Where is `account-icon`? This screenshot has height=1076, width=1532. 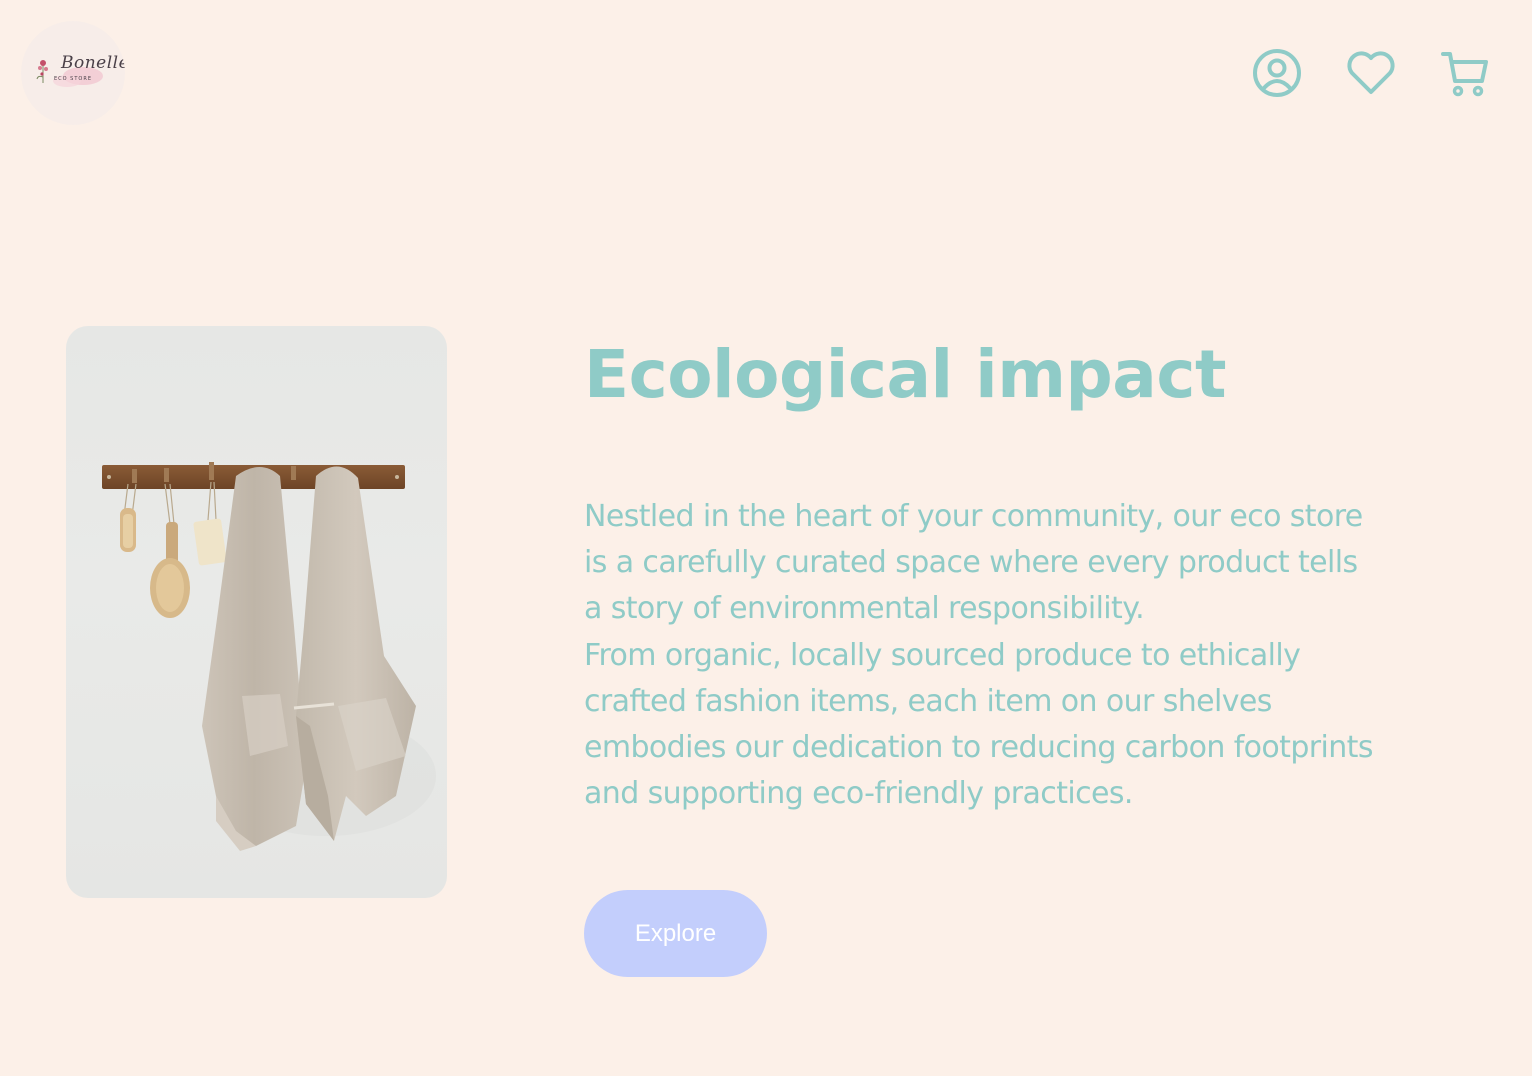 account-icon is located at coordinates (1277, 73).